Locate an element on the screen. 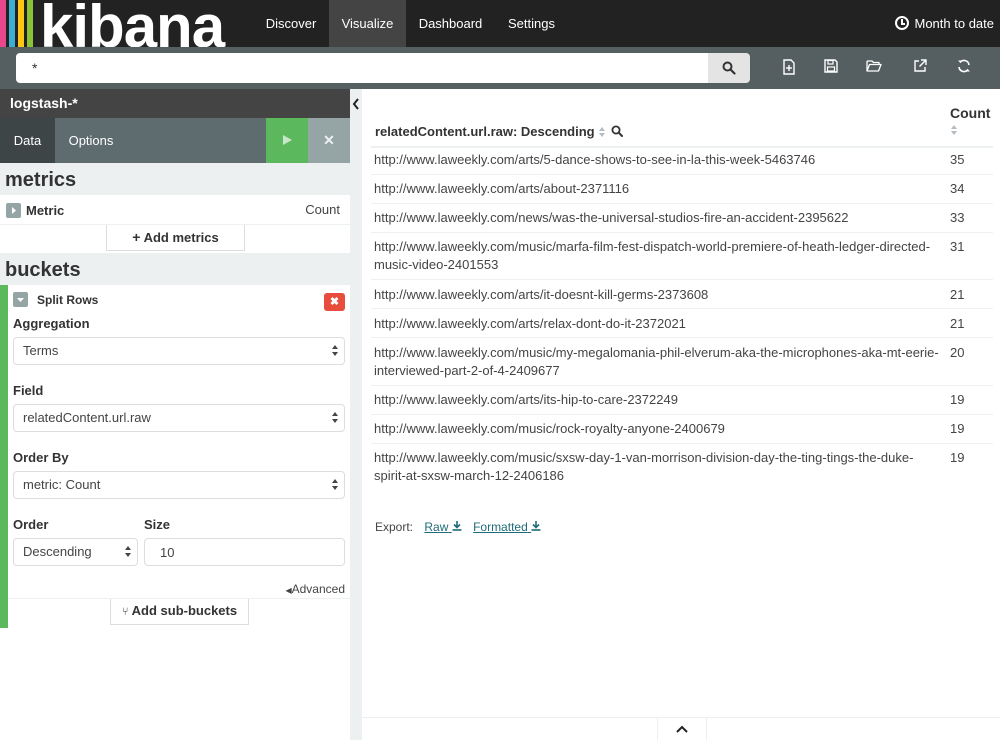  order-by-value: metric: Count is located at coordinates (62, 484).